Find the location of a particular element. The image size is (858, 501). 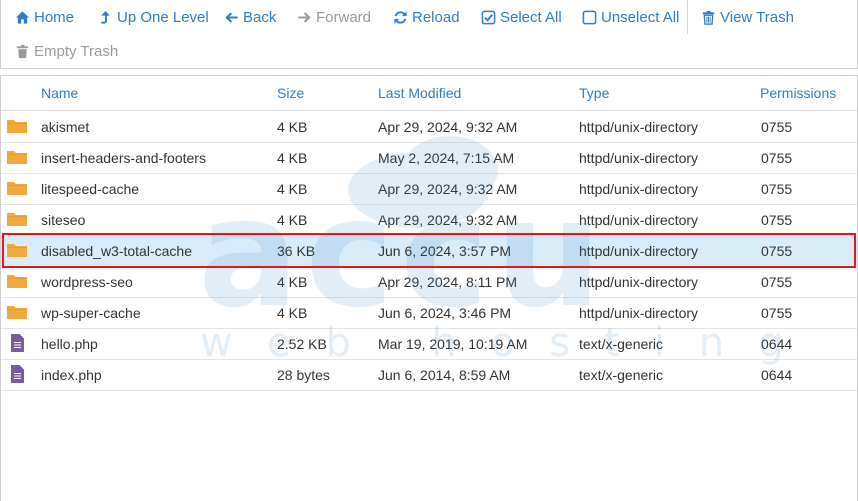

file-name: index.php is located at coordinates (71, 375).